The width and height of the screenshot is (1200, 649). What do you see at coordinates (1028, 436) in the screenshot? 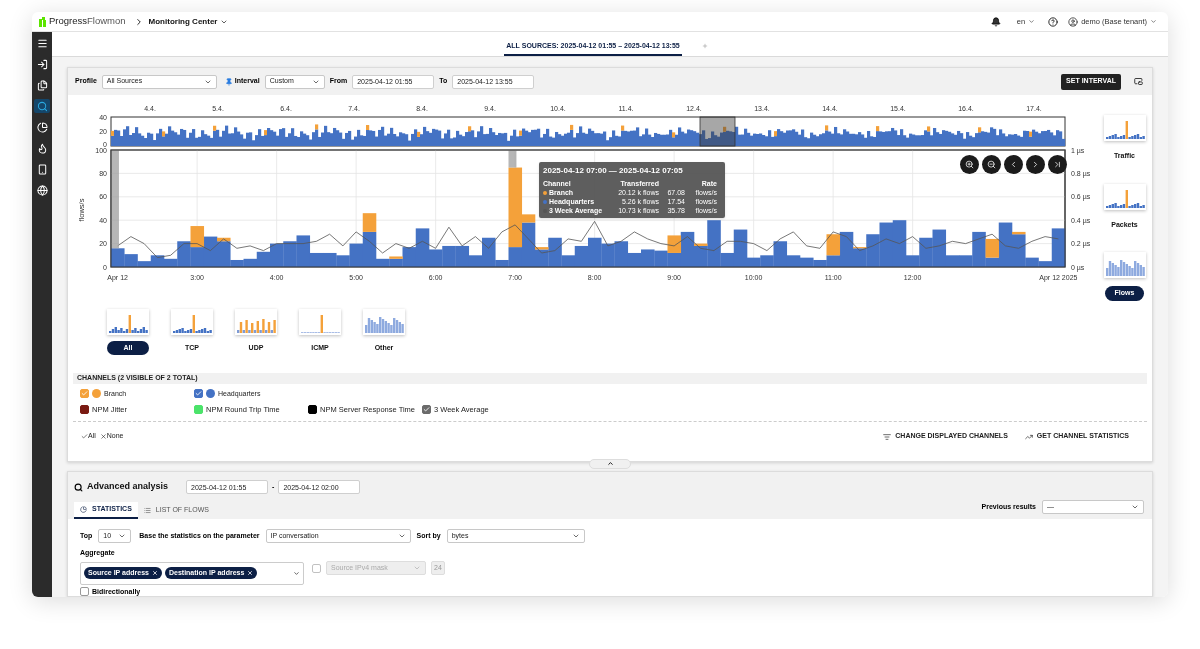
I see `trend-icon` at bounding box center [1028, 436].